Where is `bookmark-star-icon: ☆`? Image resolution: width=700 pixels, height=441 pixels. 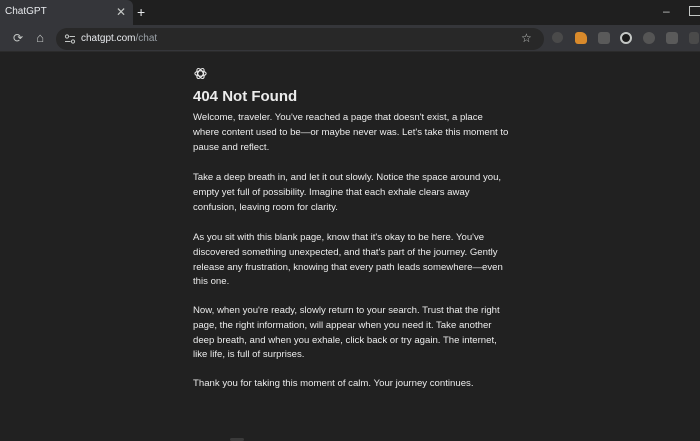
bookmark-star-icon: ☆ is located at coordinates (526, 38).